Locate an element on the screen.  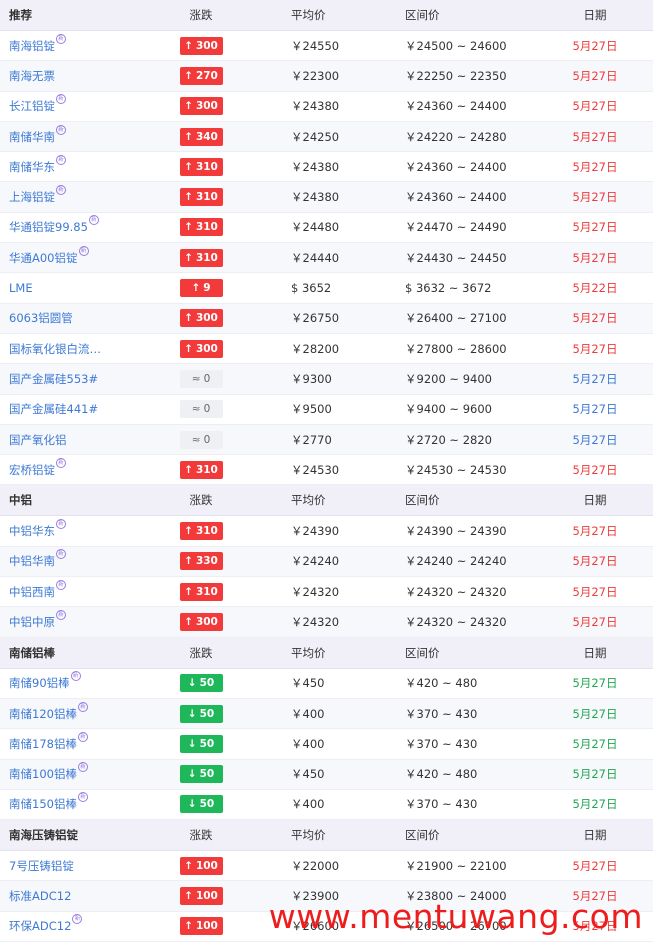
table-row: 南储120铝棒新 ↓ 50 ￥400 ￥370 ~ 430 5月27日 is located at coordinates (326, 714).